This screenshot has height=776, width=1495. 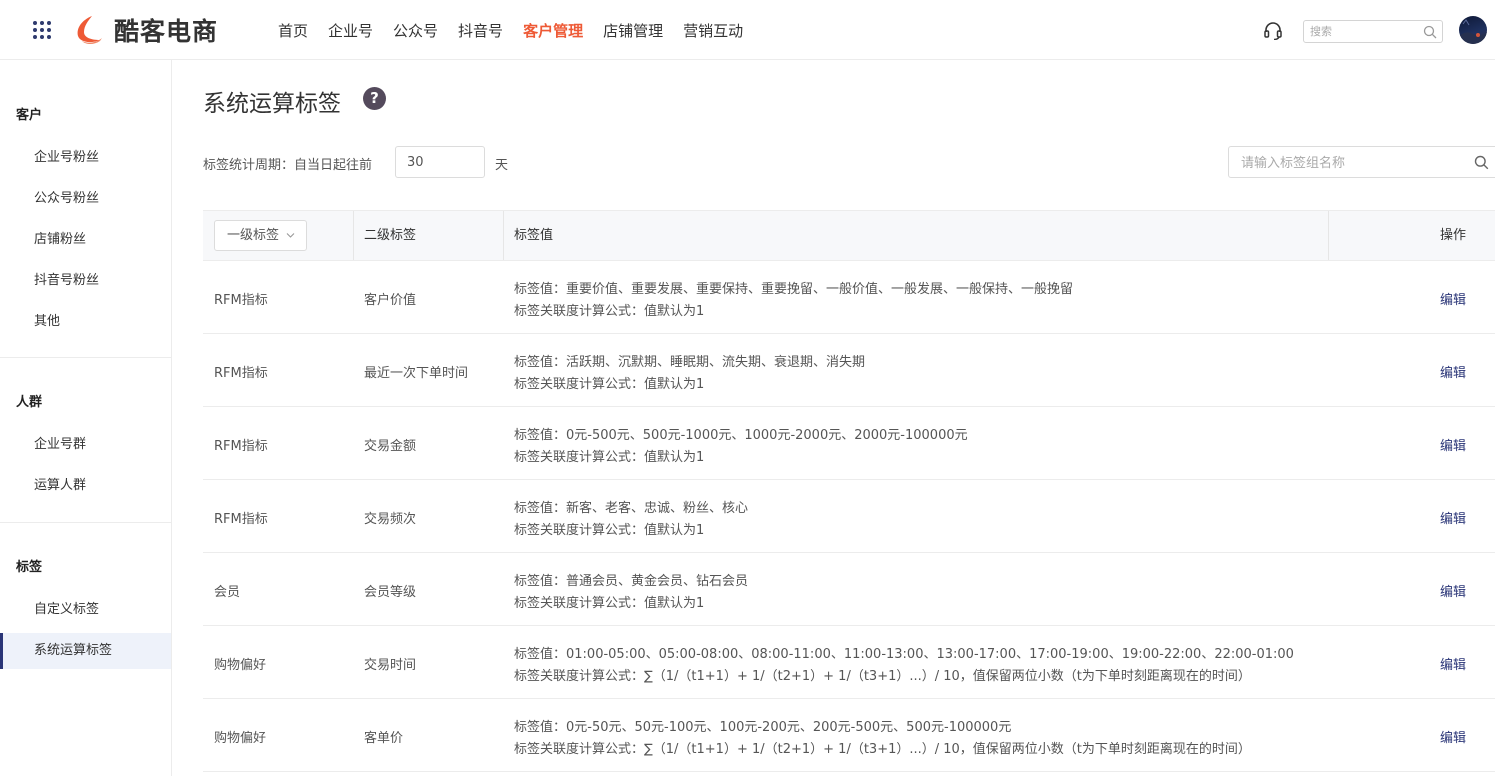 What do you see at coordinates (85, 445) in the screenshot?
I see `sidebar-item: 企业号群` at bounding box center [85, 445].